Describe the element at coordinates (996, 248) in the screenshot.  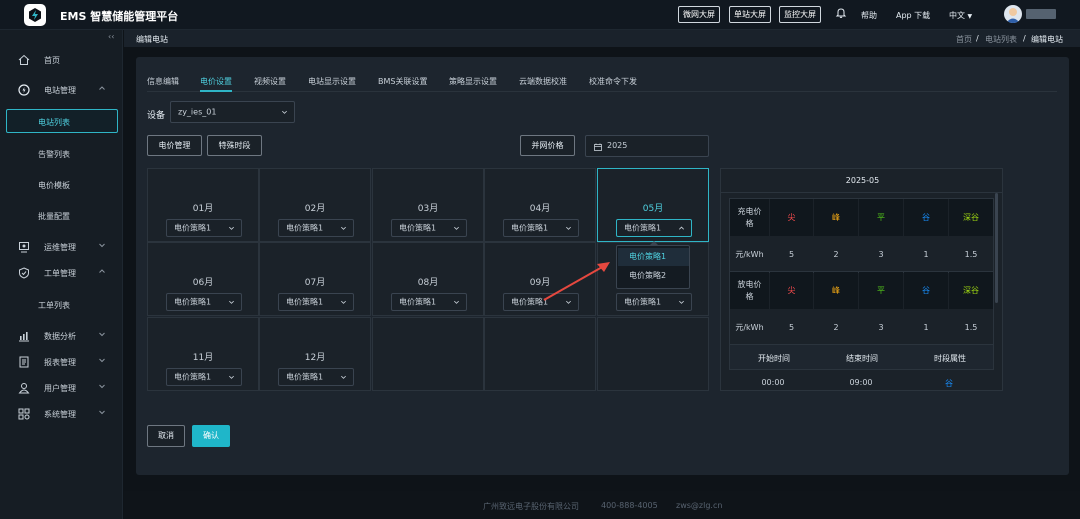
I see `price-panel-scrollbar` at that location.